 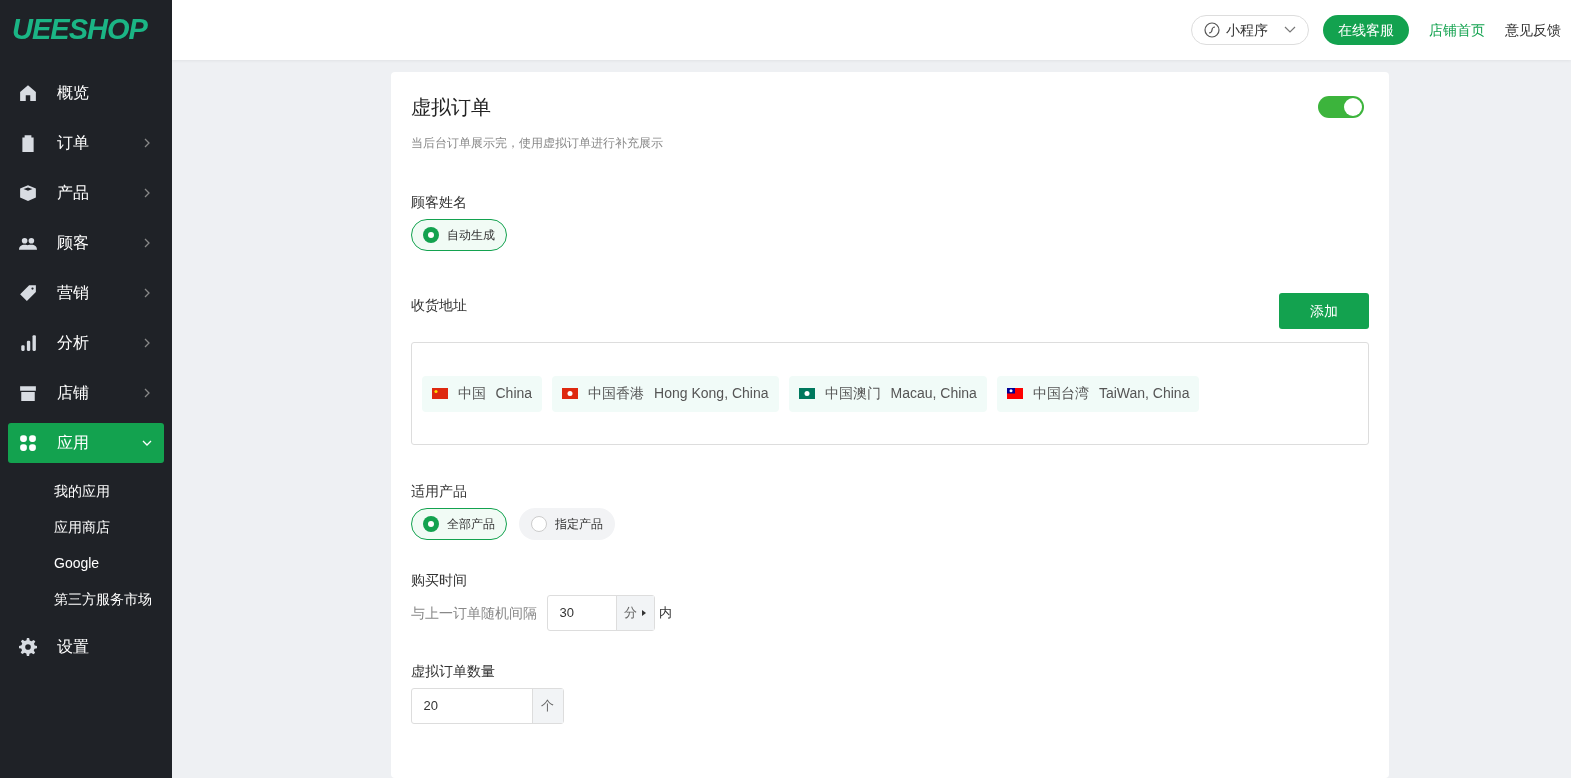 What do you see at coordinates (453, 671) in the screenshot?
I see `field-label: 虚拟订单数量` at bounding box center [453, 671].